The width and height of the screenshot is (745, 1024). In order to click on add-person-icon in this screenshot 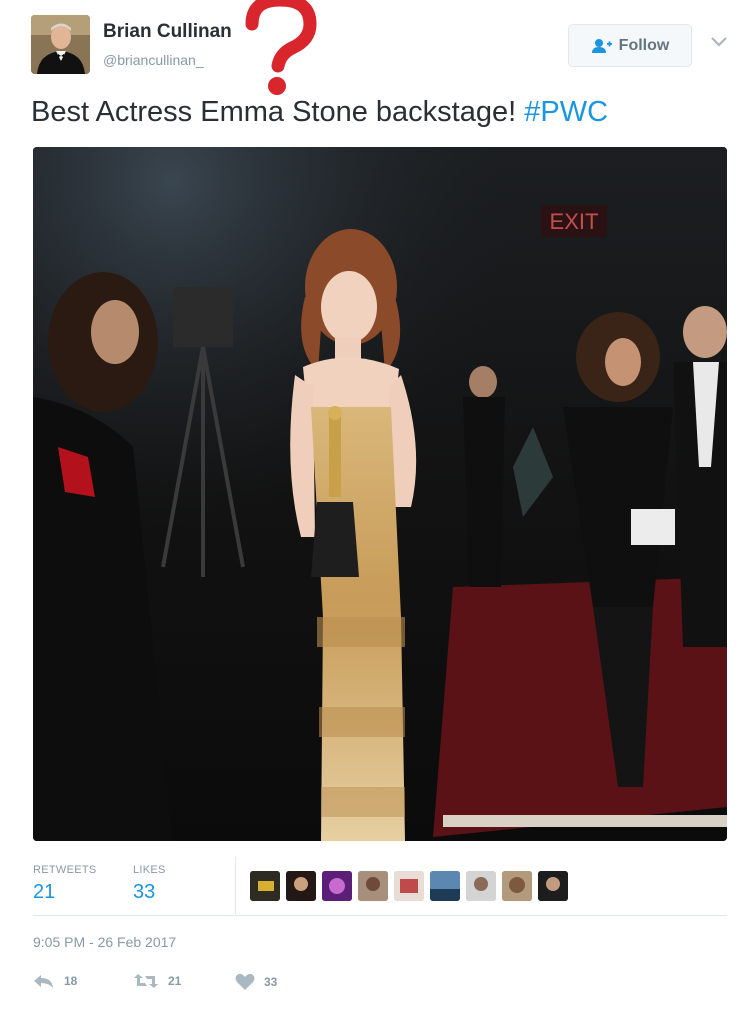, I will do `click(601, 45)`.